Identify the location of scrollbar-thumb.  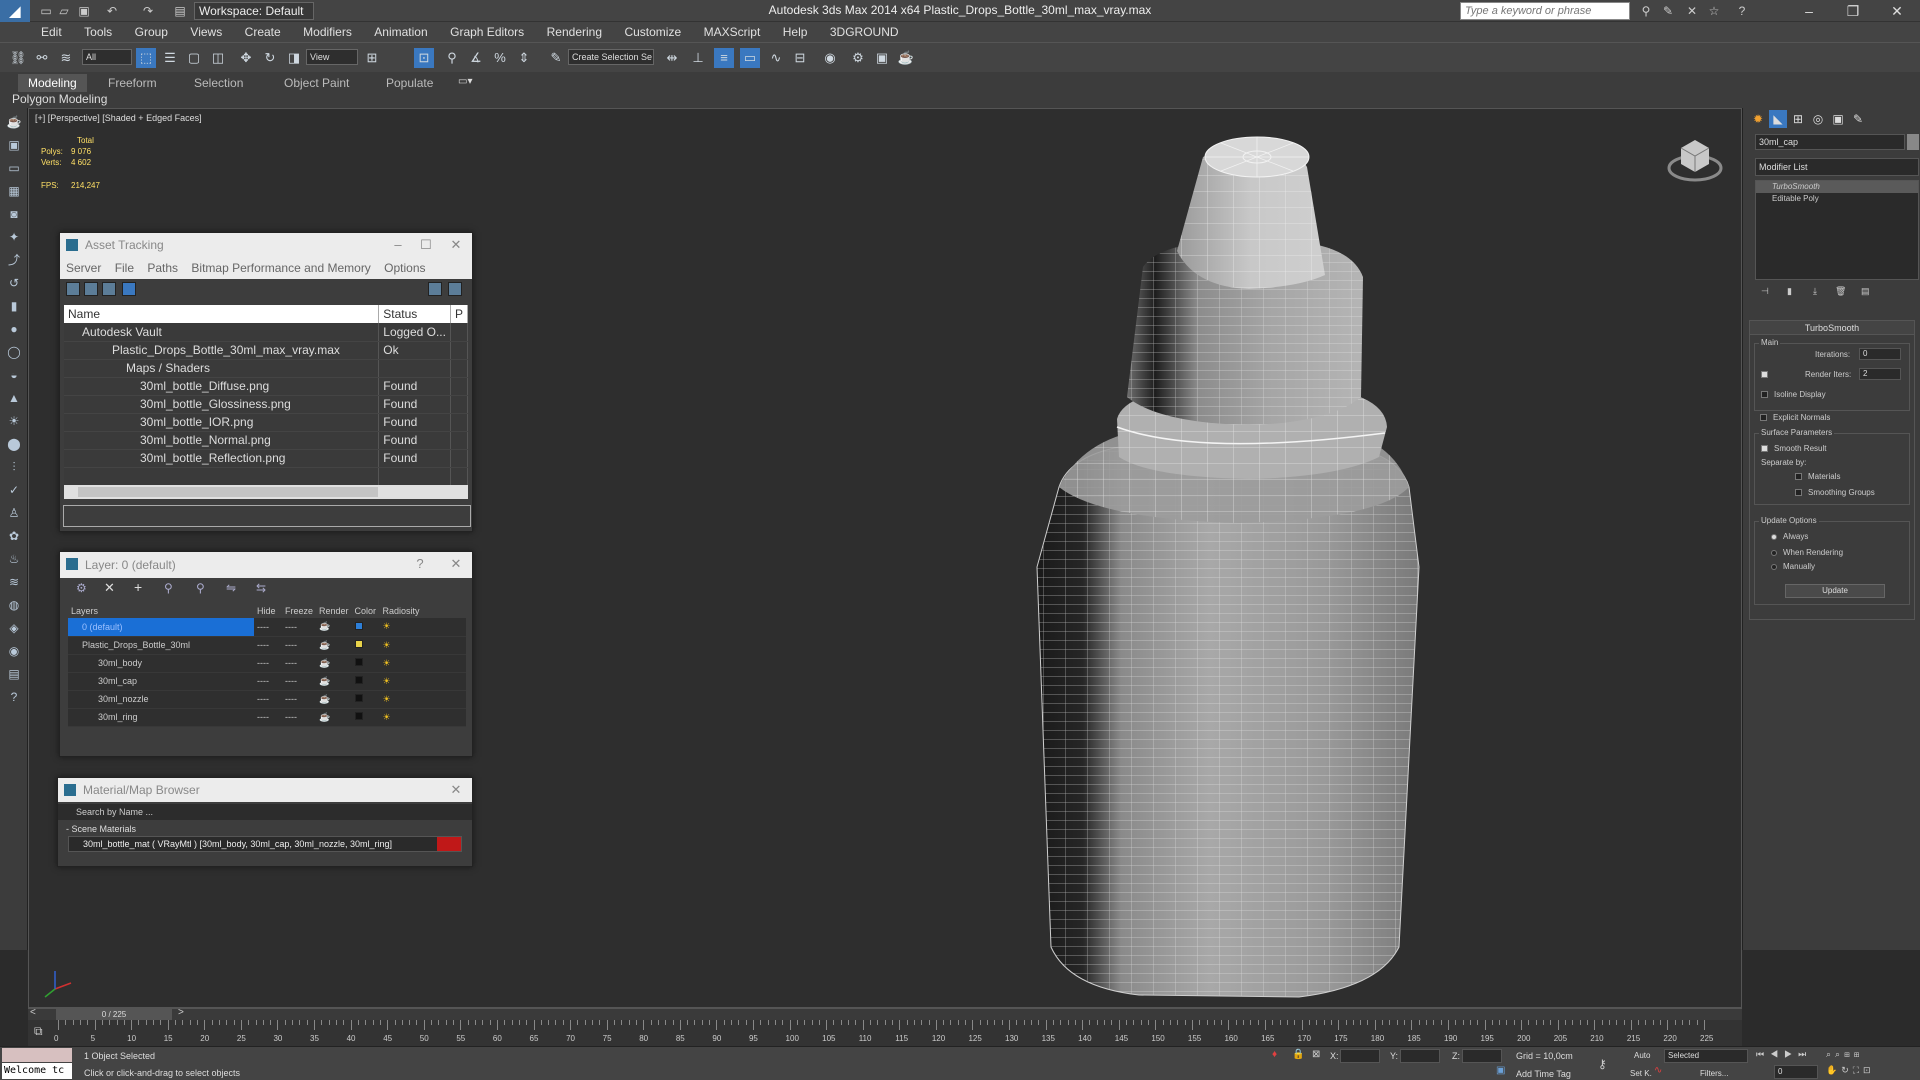
(228, 492).